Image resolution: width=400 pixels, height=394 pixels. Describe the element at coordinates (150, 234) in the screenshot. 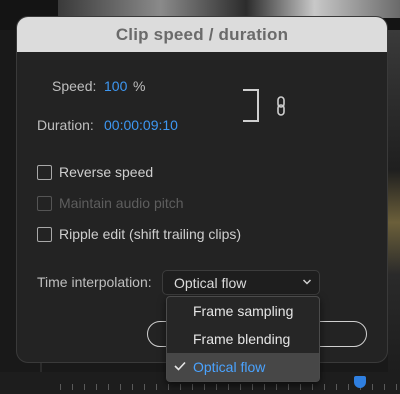

I see `ripple-edit-label: Ripple edit (shift trailing clips)` at that location.